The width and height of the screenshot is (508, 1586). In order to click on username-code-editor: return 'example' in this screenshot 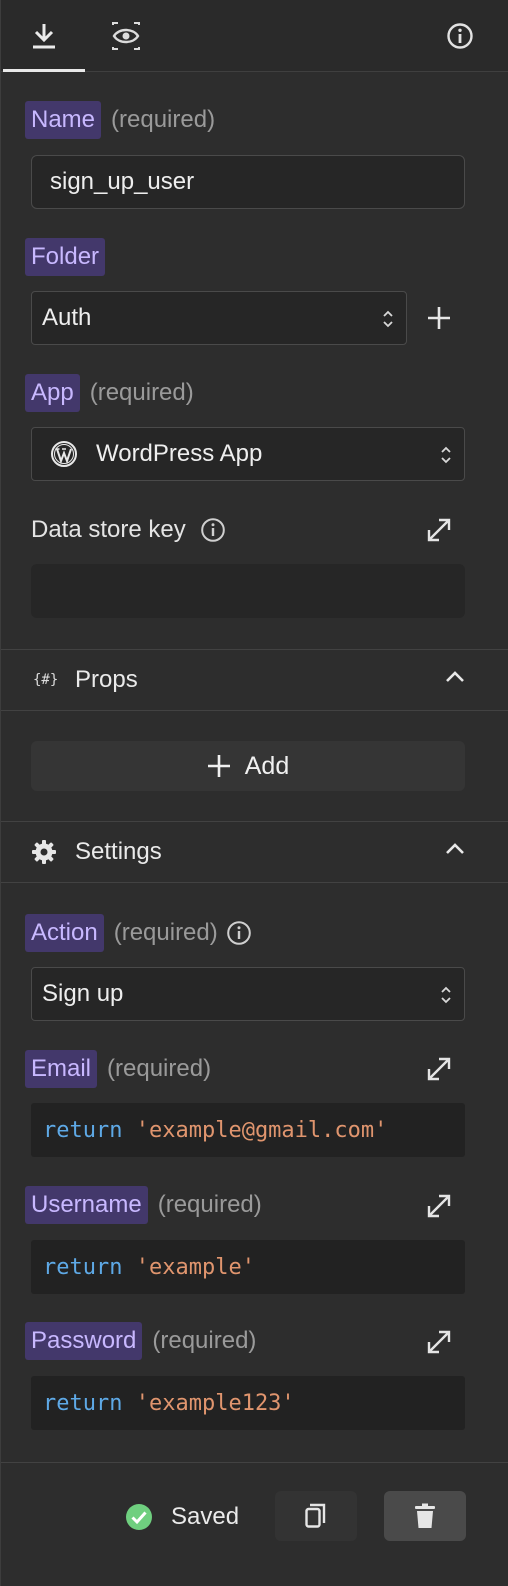, I will do `click(248, 1267)`.